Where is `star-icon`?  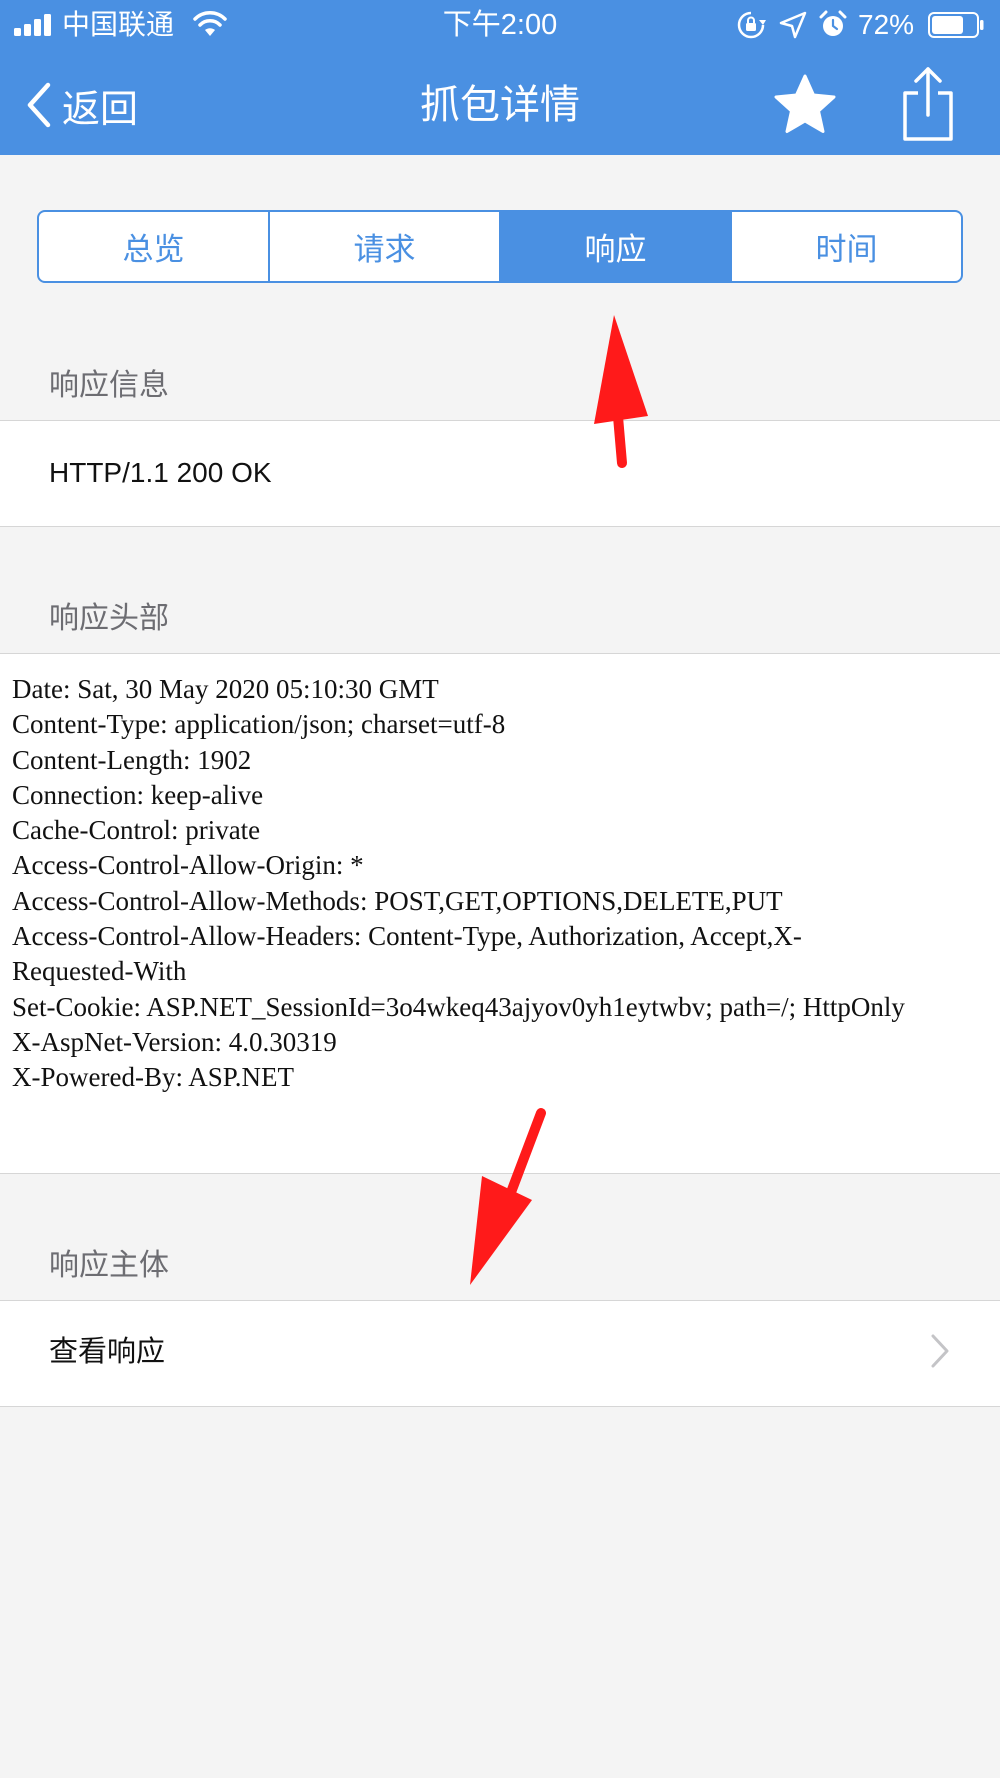
star-icon is located at coordinates (805, 104).